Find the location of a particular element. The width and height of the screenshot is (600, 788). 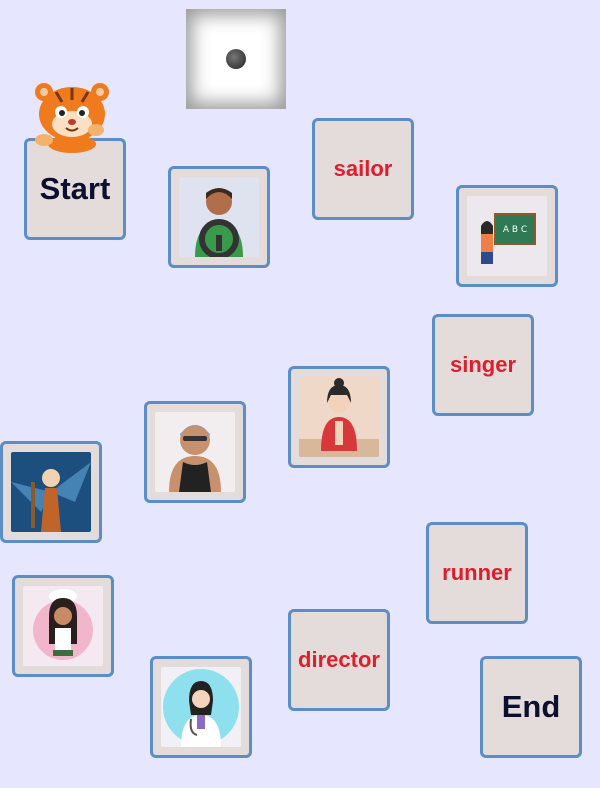

end-label: End is located at coordinates (531, 706).